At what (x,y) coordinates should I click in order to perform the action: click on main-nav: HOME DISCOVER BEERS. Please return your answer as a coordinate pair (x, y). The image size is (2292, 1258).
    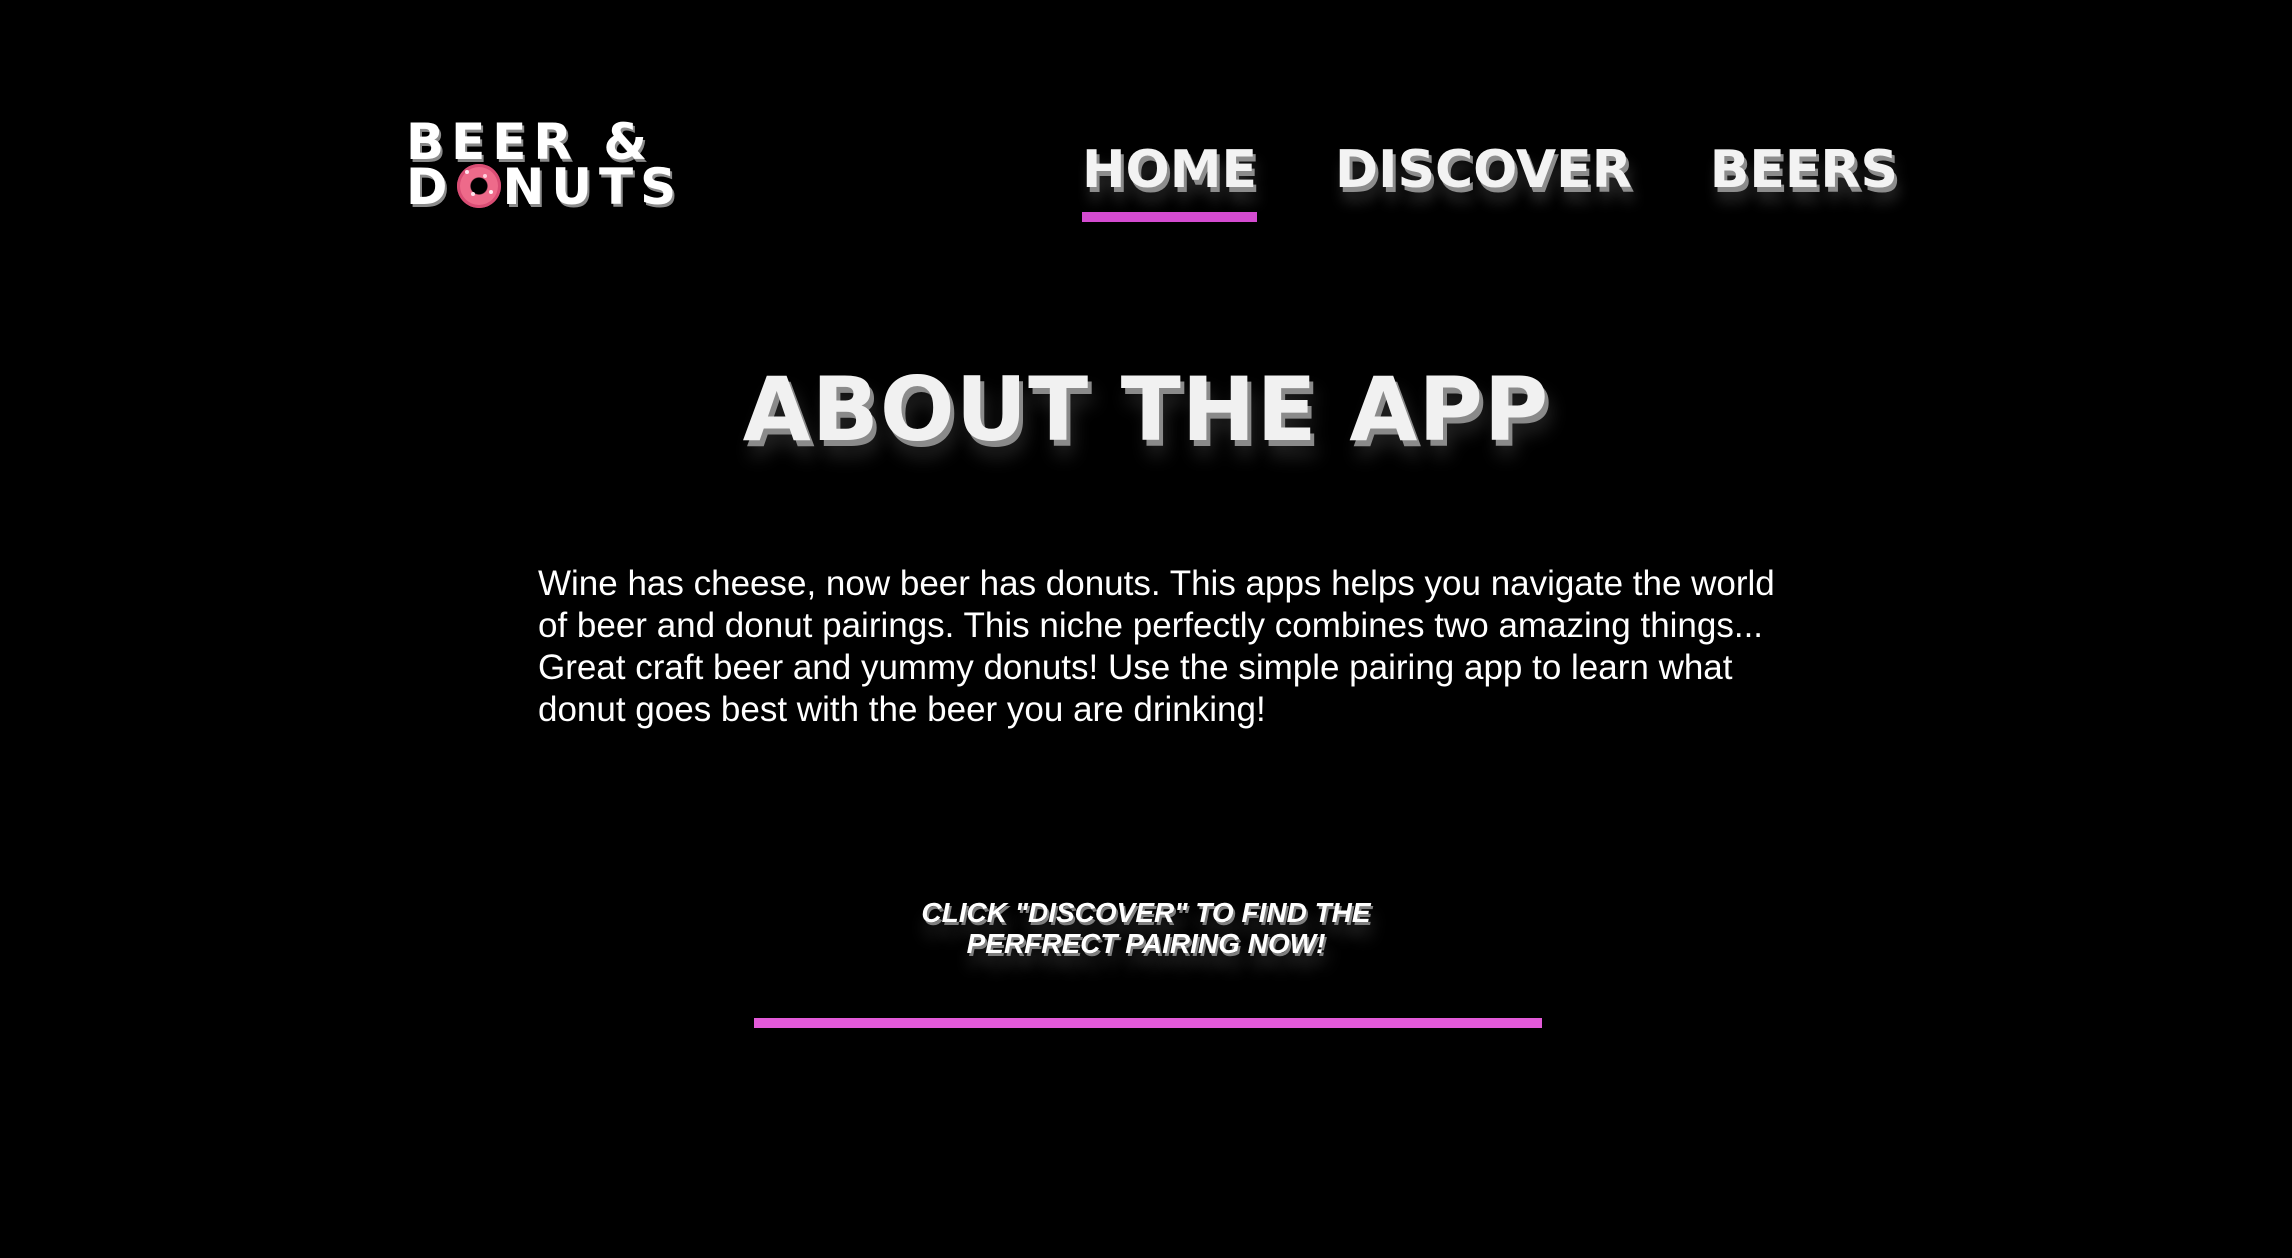
    Looking at the image, I should click on (1490, 181).